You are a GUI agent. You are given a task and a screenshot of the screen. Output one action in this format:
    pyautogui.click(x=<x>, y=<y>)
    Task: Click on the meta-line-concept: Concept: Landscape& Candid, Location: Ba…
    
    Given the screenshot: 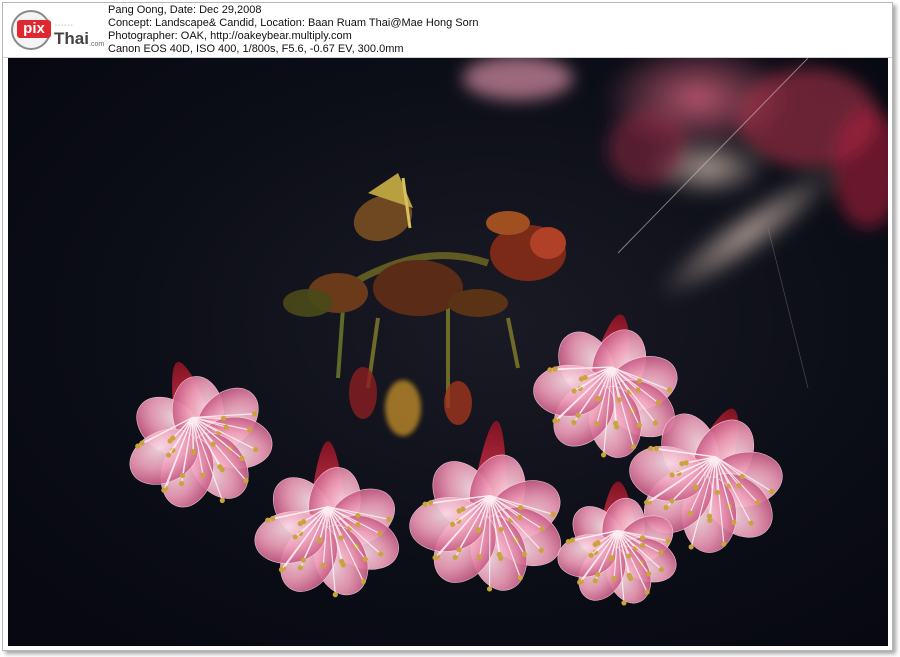 What is the action you would take?
    pyautogui.click(x=293, y=23)
    